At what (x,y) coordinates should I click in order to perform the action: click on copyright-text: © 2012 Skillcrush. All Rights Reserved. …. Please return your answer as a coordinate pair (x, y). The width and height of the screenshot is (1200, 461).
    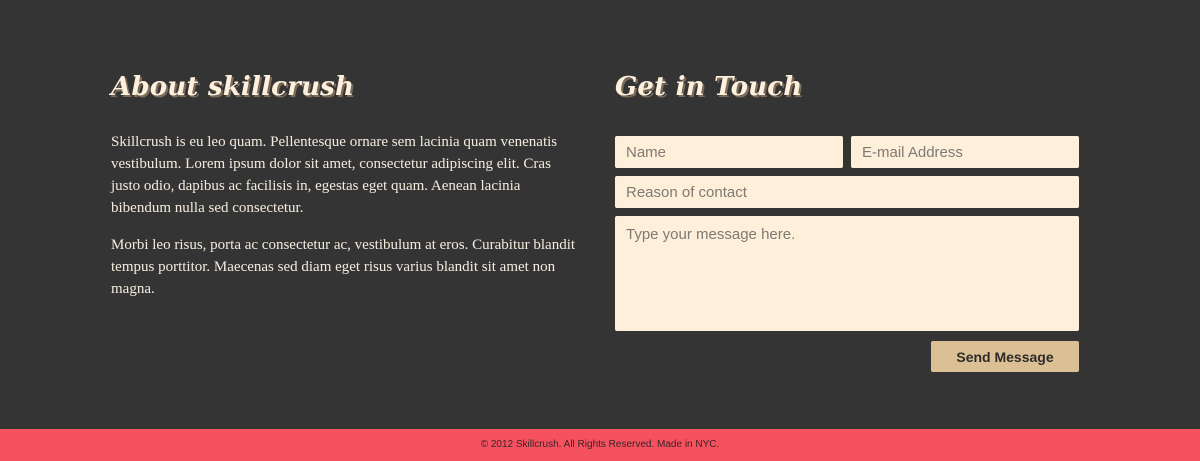
    Looking at the image, I should click on (600, 444).